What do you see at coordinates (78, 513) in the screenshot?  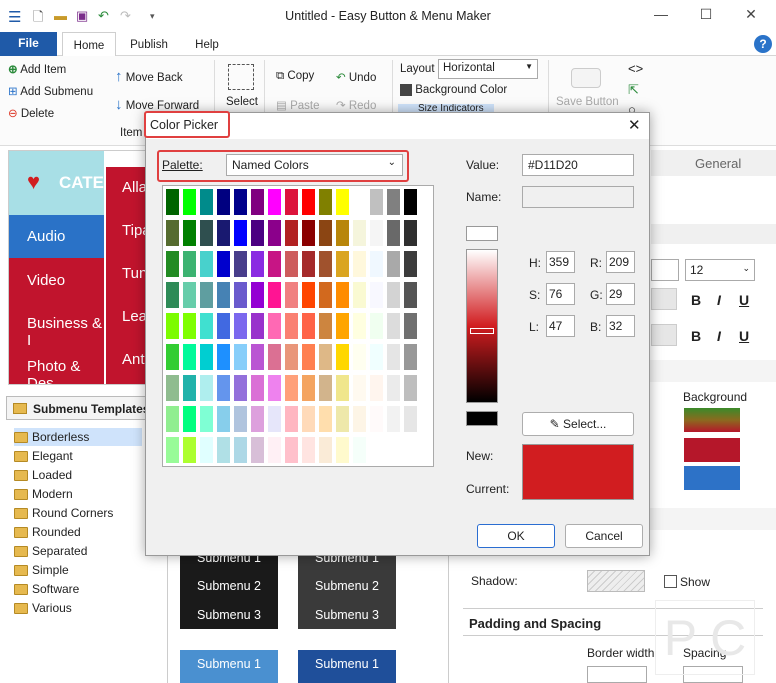 I see `template-round-corners: Round Corners` at bounding box center [78, 513].